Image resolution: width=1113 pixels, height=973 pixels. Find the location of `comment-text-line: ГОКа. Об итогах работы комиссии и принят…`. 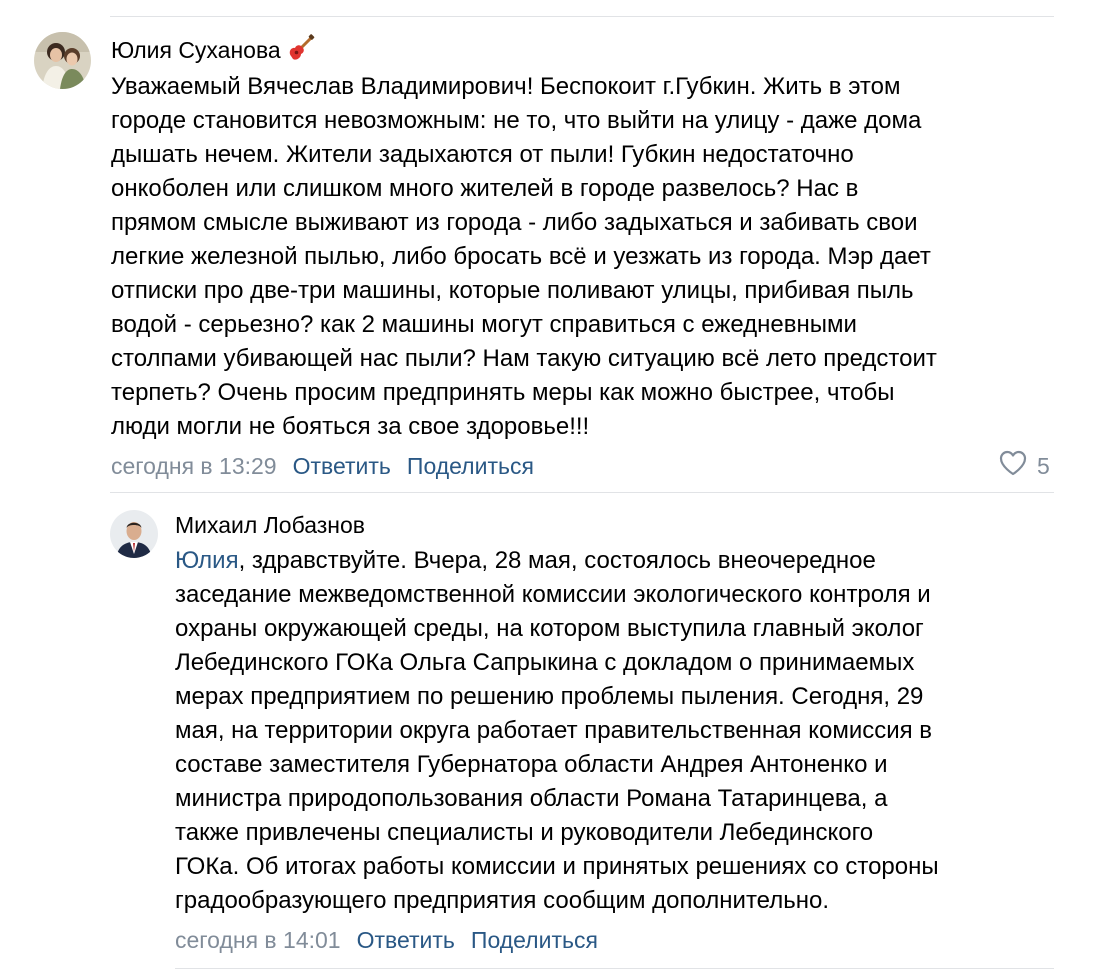

comment-text-line: ГОКа. Об итогах работы комиссии и принят… is located at coordinates (557, 866).